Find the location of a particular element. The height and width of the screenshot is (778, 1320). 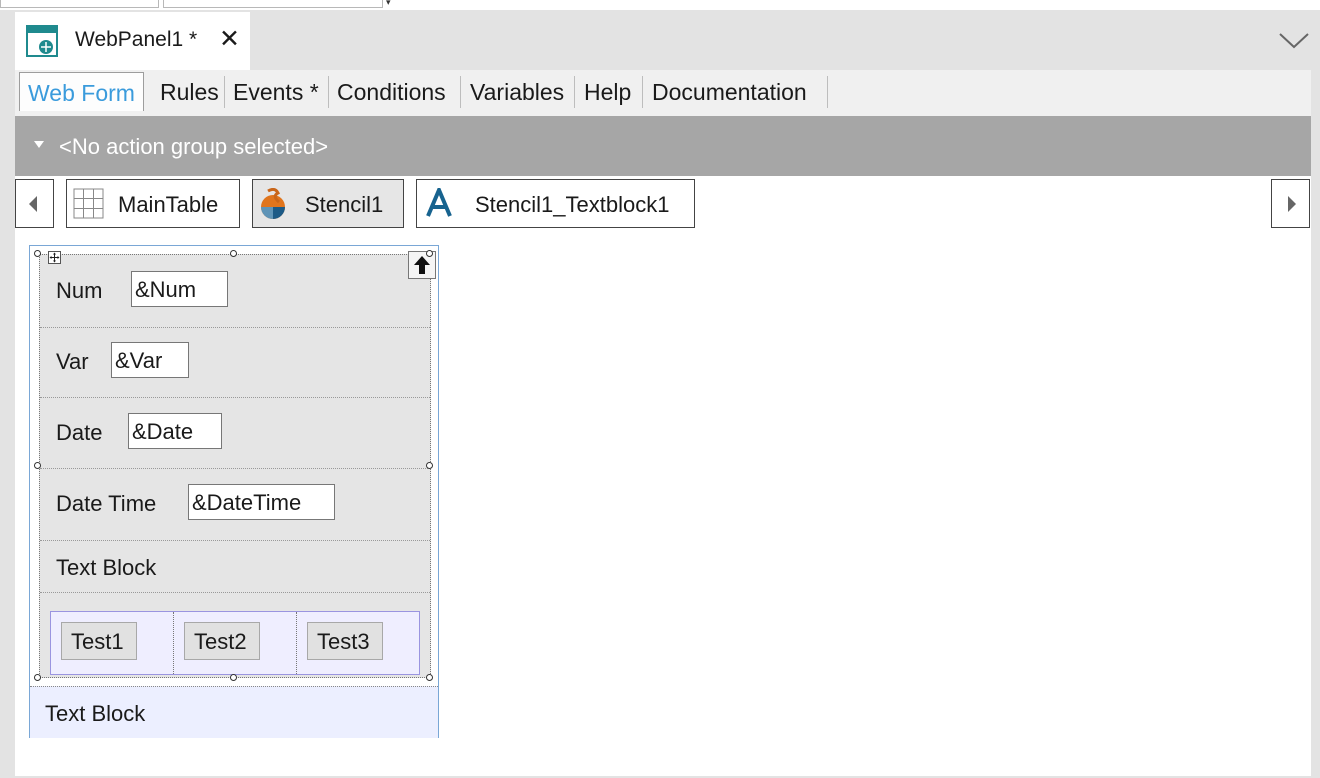

breadcrumb-label: MainTable is located at coordinates (168, 204).